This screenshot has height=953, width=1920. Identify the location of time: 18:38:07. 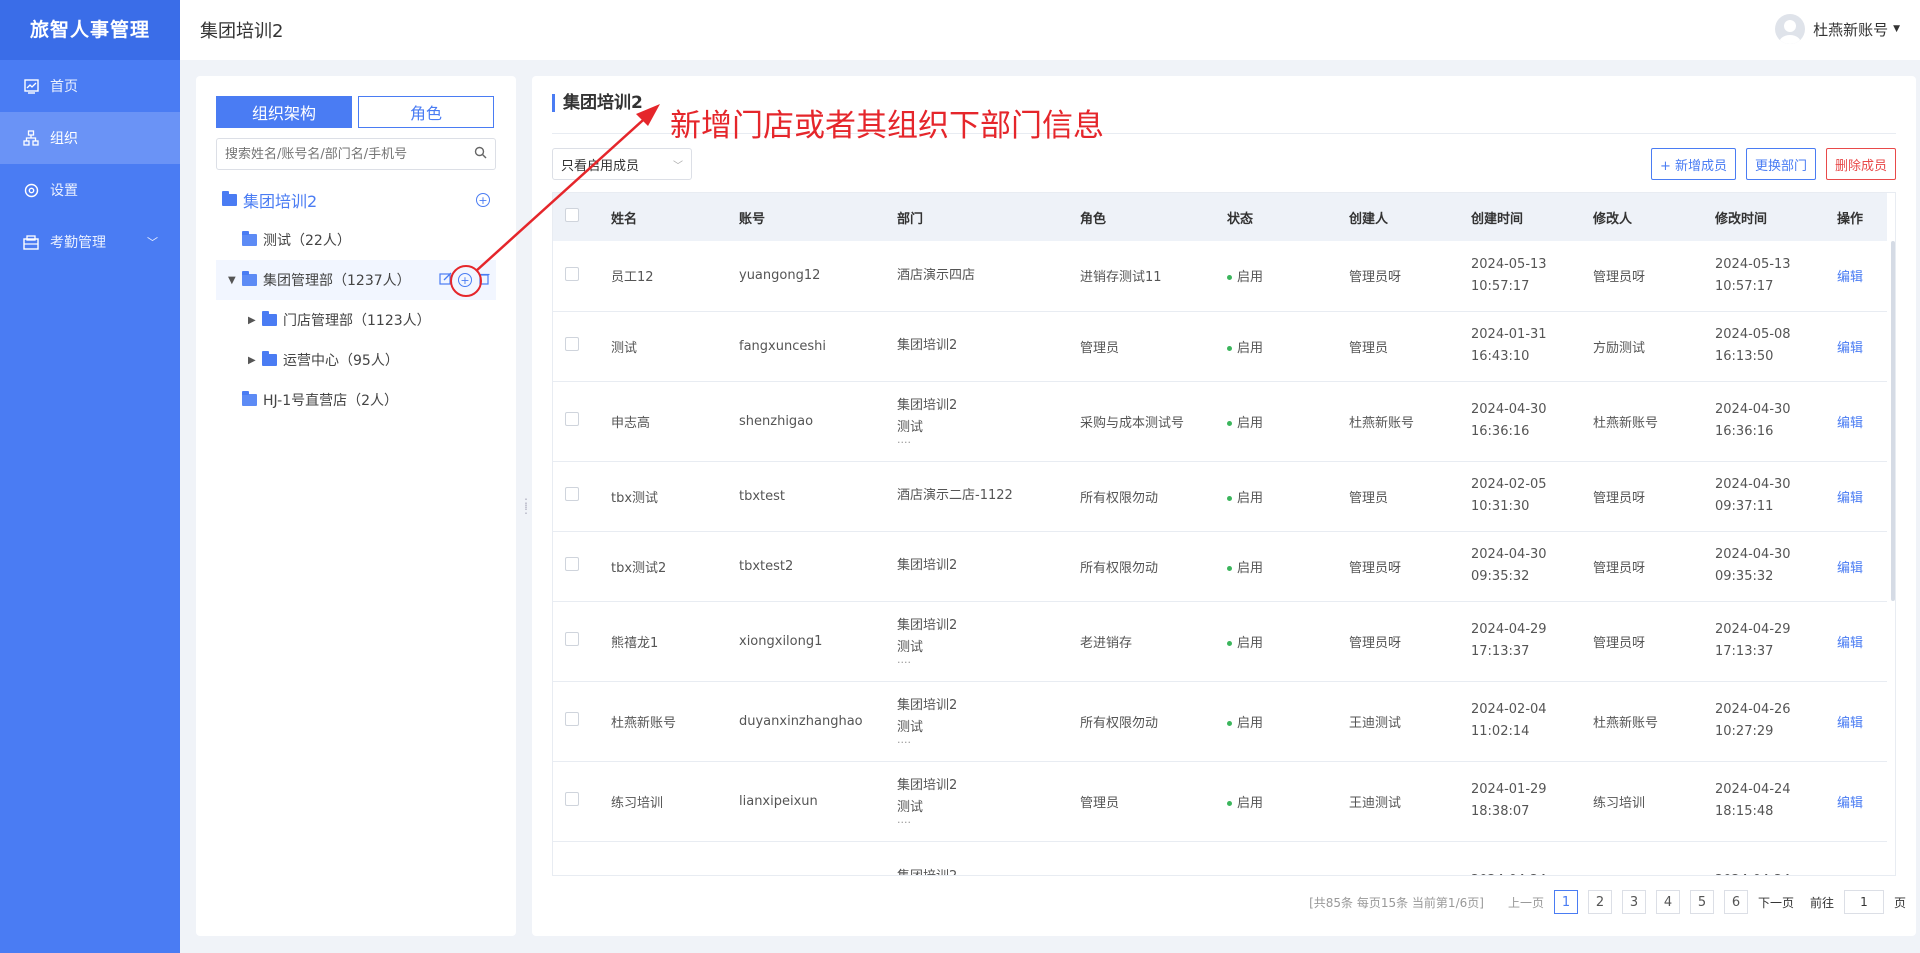
(1500, 811).